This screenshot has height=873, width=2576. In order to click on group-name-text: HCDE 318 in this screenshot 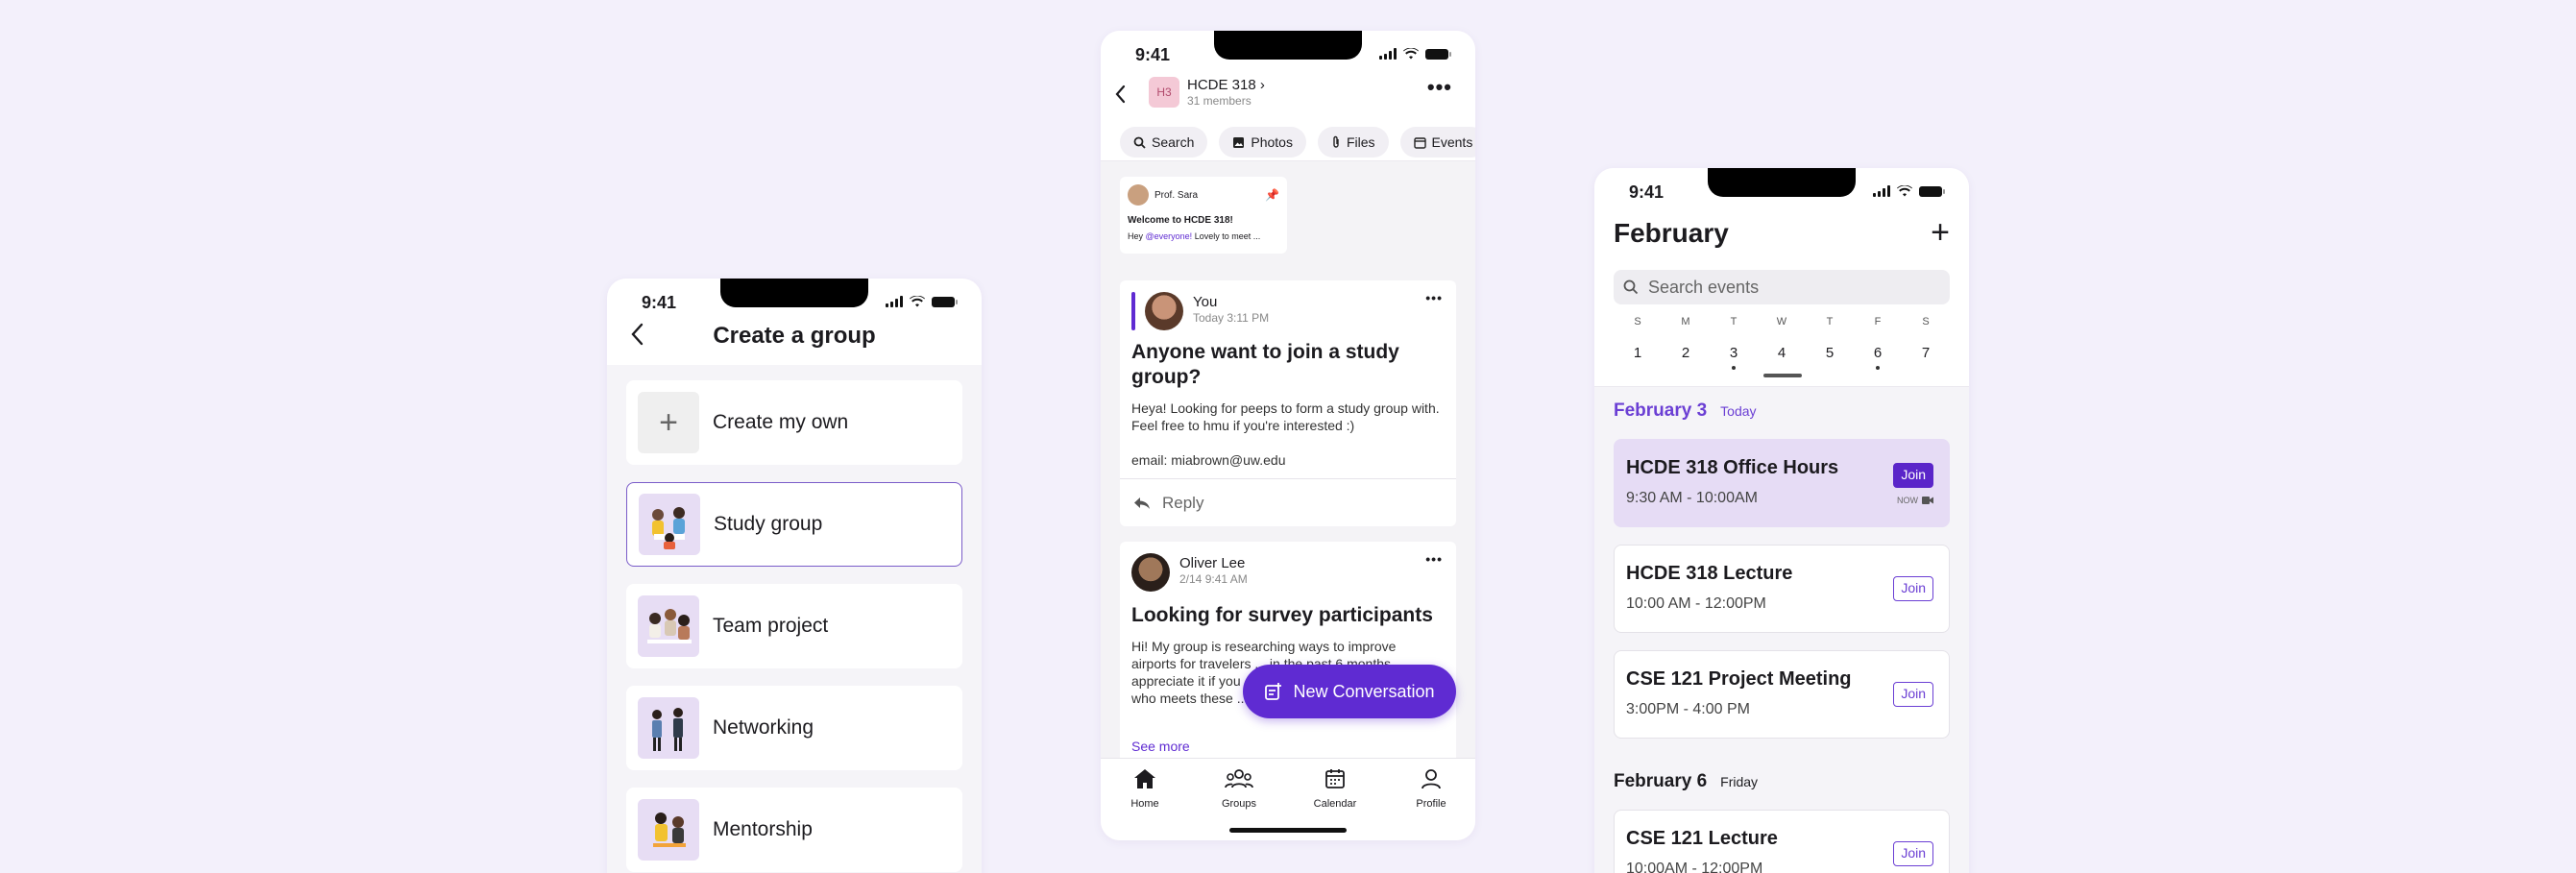, I will do `click(1221, 85)`.